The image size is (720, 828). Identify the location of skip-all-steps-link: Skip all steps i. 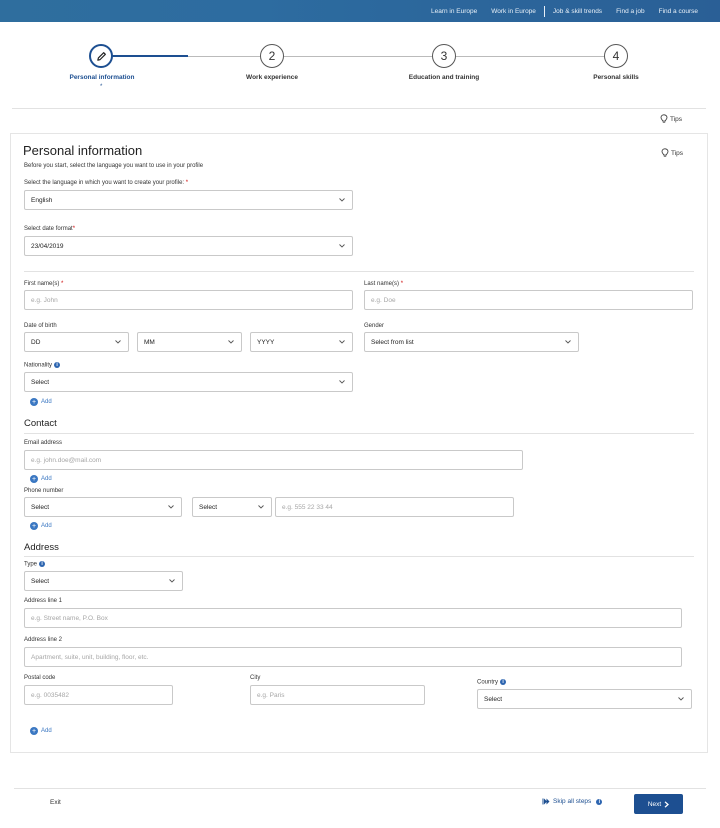
(572, 801).